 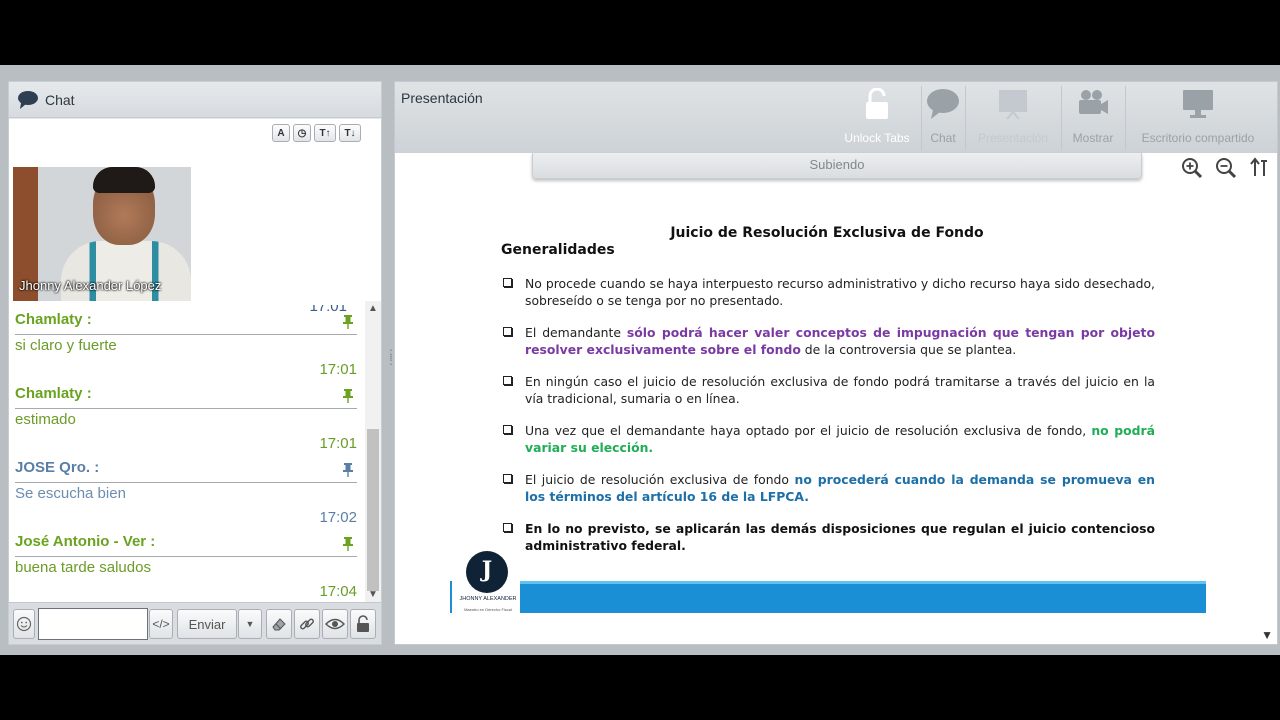 I want to click on chevron-down-icon: ▼, so click(x=250, y=624).